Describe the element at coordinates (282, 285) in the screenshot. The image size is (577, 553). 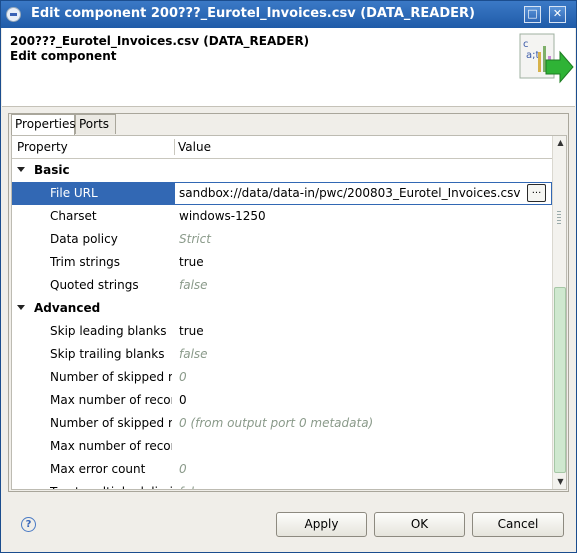
I see `property-row: Quoted strings false` at that location.